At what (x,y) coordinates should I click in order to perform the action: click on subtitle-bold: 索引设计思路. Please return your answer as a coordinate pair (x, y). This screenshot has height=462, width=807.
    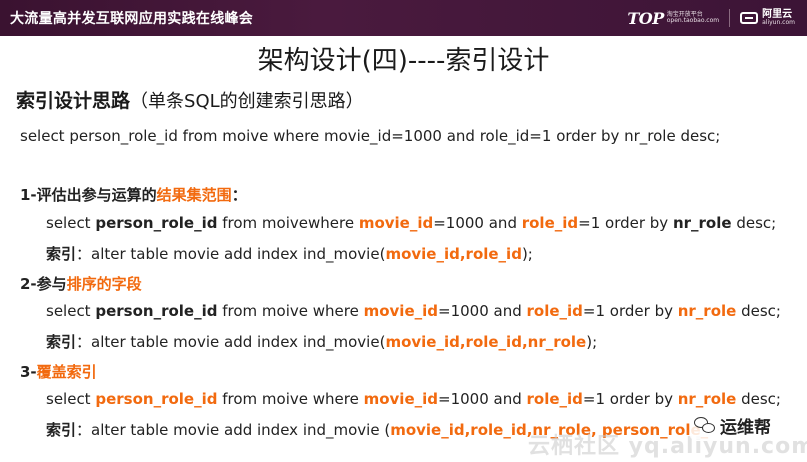
    Looking at the image, I should click on (73, 101).